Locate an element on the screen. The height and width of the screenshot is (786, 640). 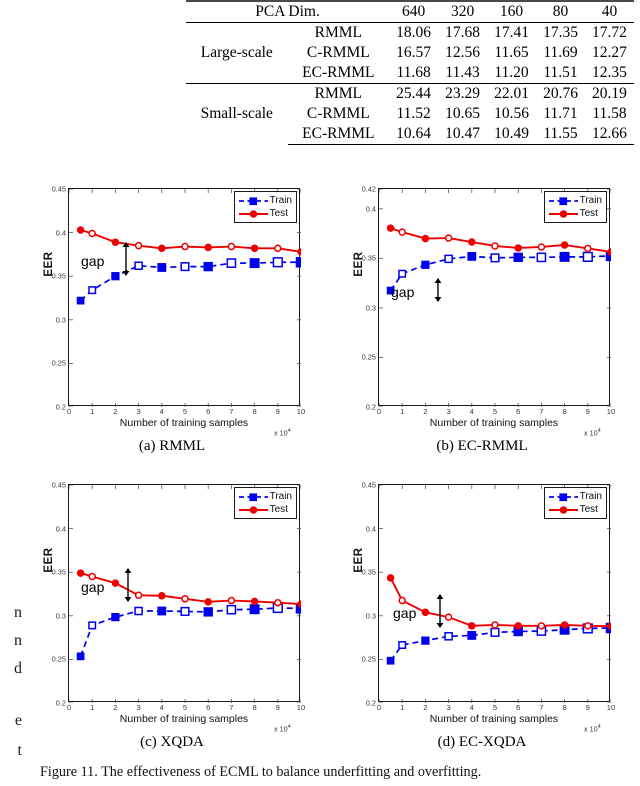
table-header-cell: 80 is located at coordinates (560, 11).